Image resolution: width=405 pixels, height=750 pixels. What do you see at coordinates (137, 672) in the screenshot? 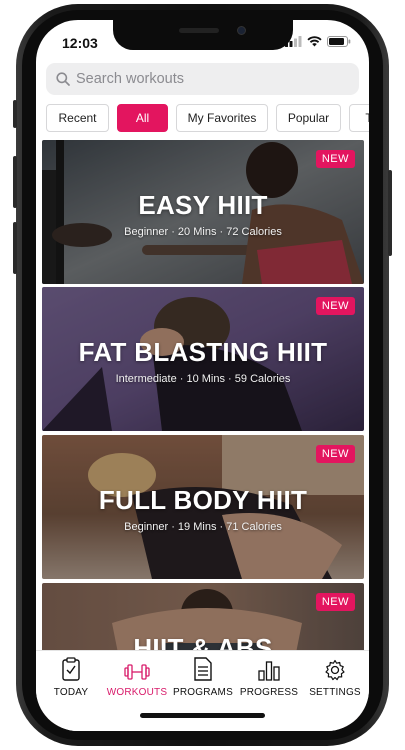
I see `dumbbell-icon` at bounding box center [137, 672].